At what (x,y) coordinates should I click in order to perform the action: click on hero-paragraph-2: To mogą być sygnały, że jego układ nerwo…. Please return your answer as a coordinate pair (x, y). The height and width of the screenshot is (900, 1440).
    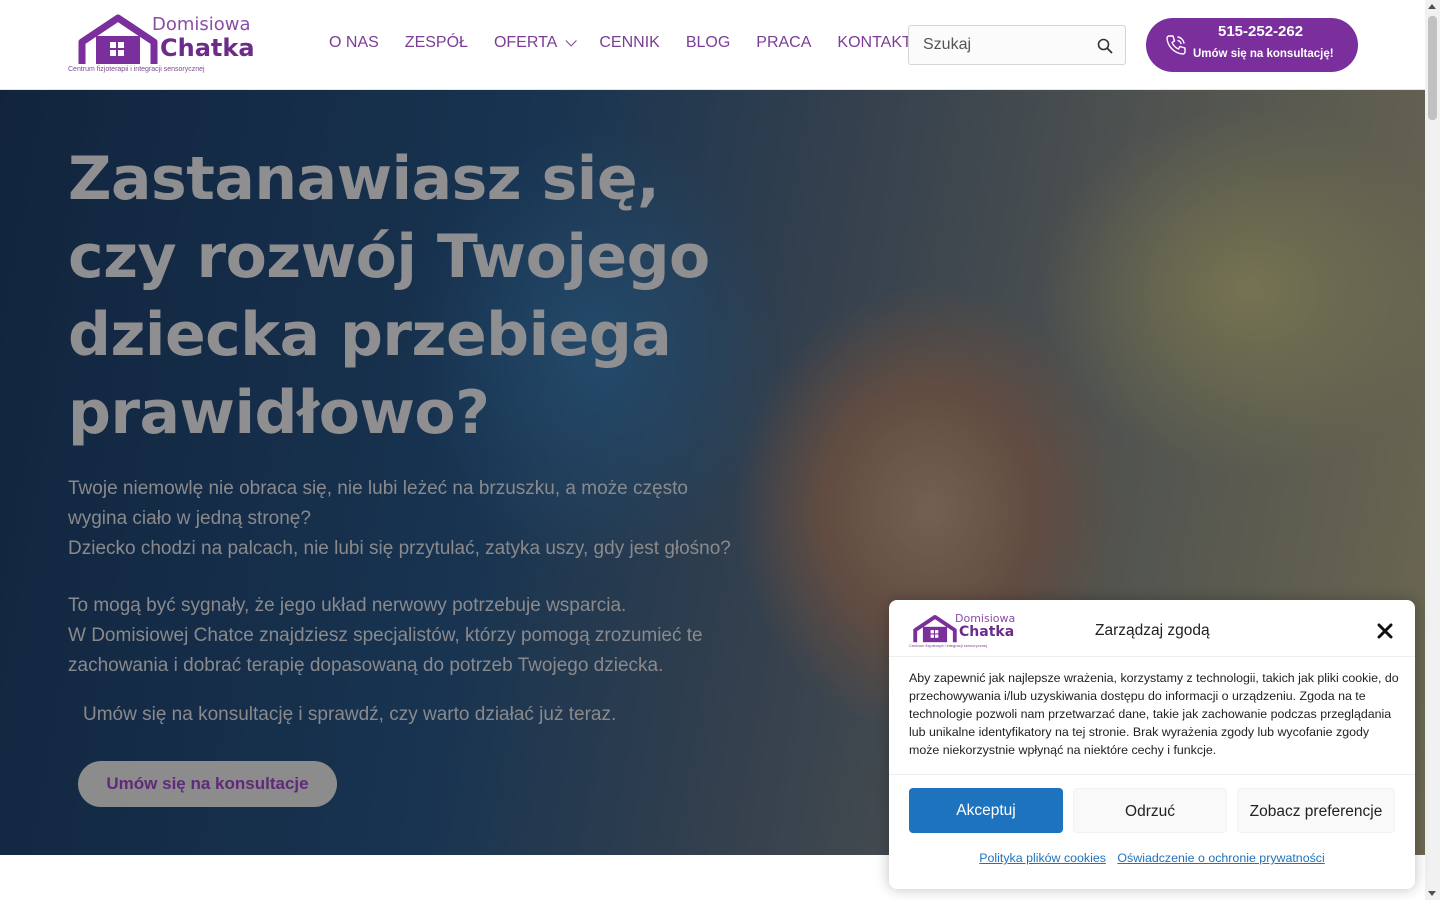
    Looking at the image, I should click on (408, 636).